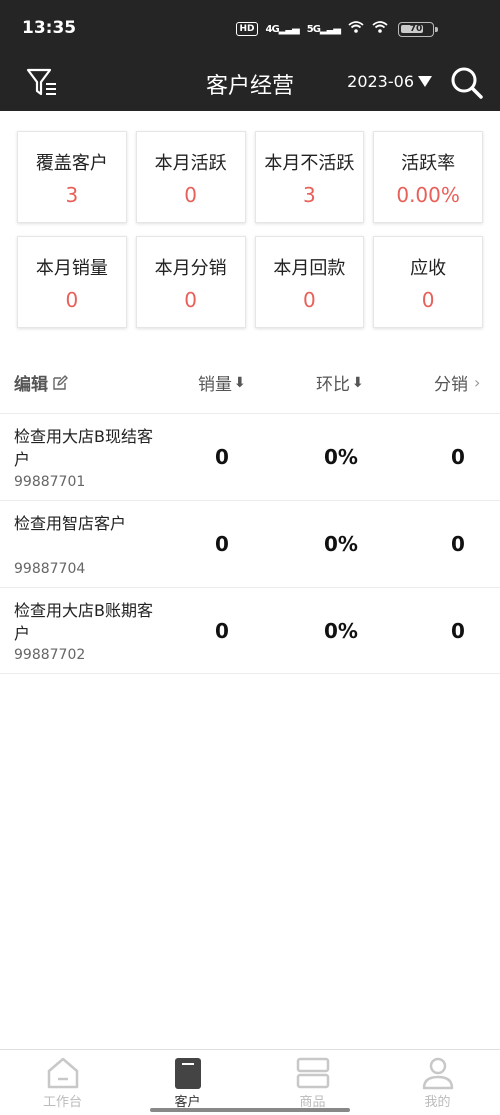 The width and height of the screenshot is (500, 1115). I want to click on customer-code: 99887704, so click(50, 569).